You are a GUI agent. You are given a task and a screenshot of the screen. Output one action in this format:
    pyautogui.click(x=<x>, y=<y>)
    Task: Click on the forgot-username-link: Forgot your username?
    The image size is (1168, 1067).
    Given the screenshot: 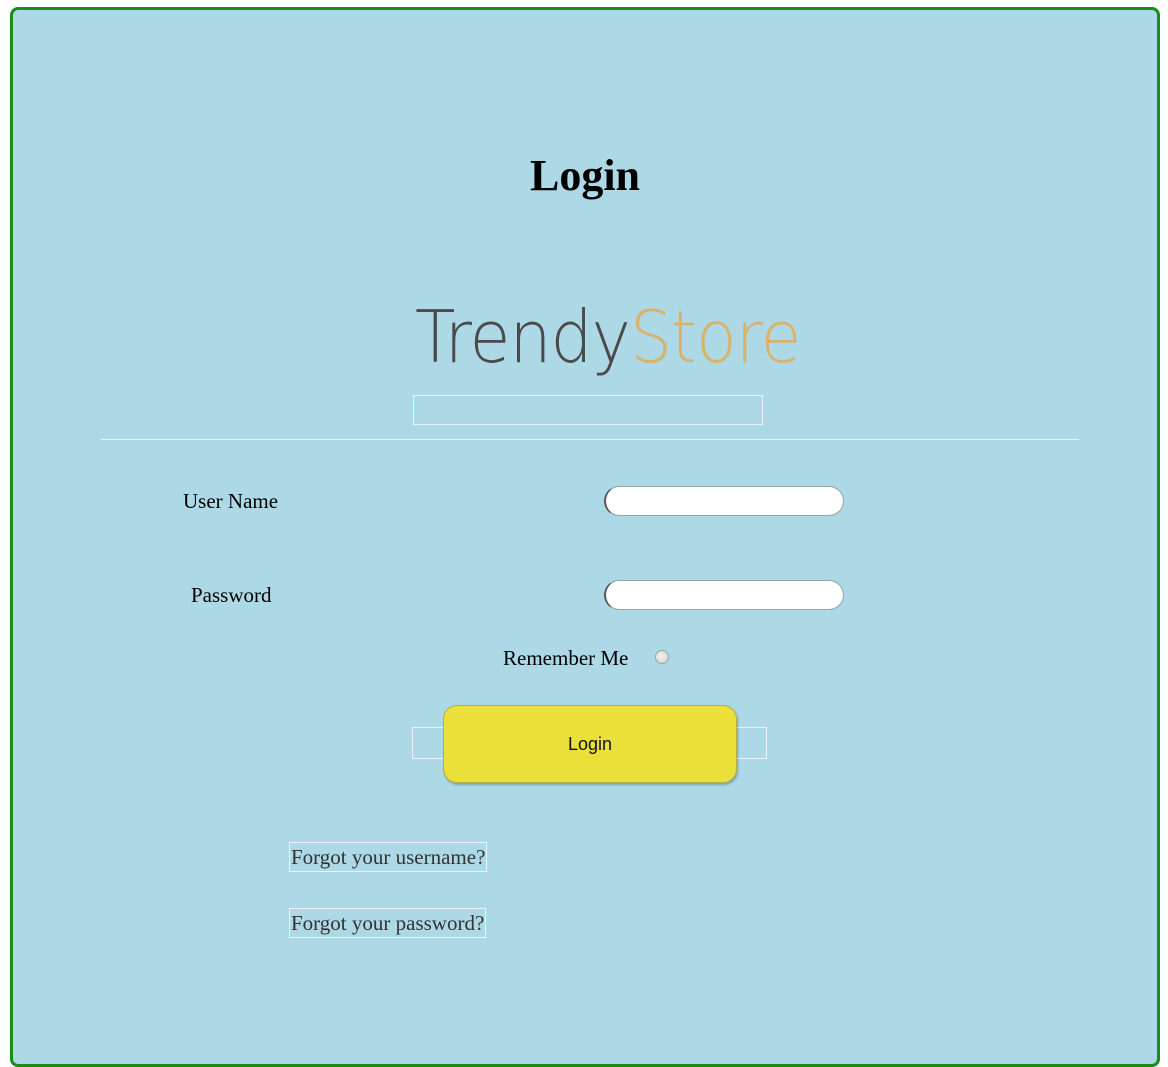 What is the action you would take?
    pyautogui.click(x=388, y=857)
    